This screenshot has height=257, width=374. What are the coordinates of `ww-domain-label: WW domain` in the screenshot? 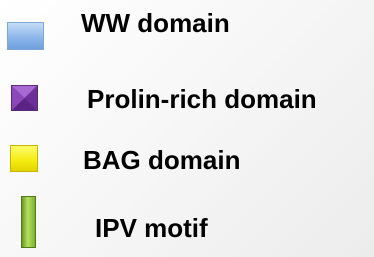 It's located at (155, 23).